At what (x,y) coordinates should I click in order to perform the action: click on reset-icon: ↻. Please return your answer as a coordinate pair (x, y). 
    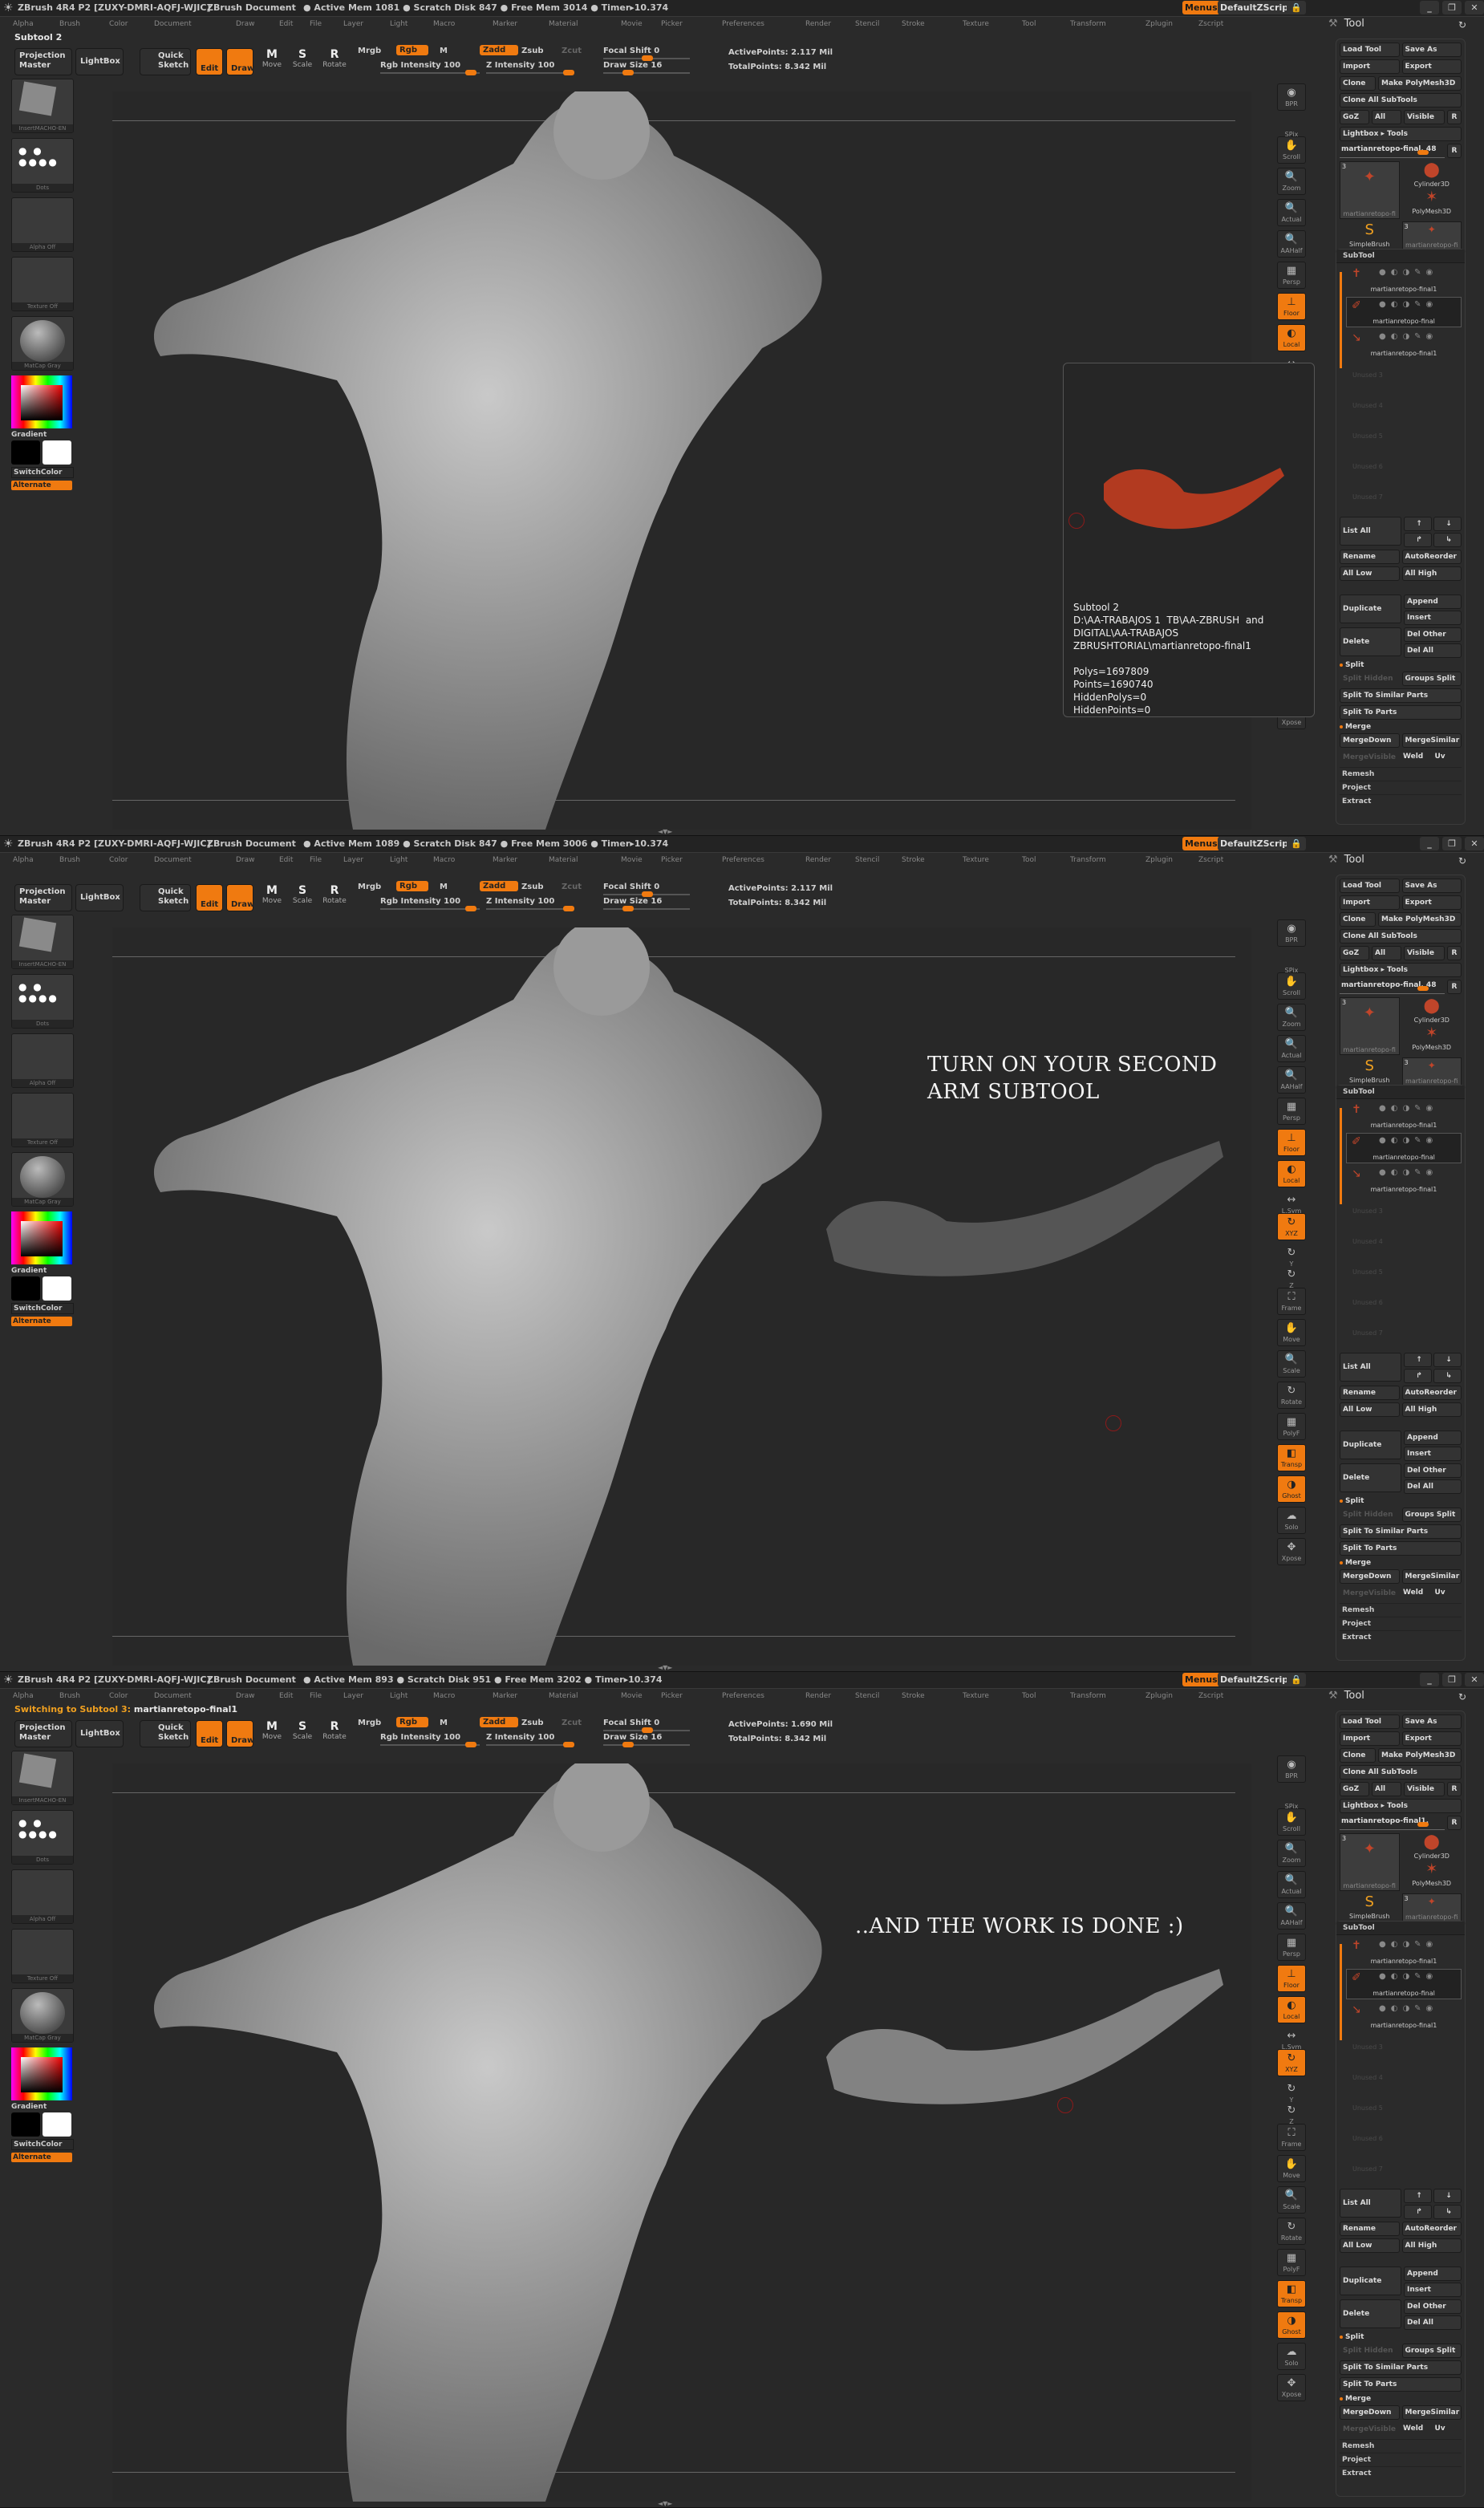
    Looking at the image, I should click on (1462, 860).